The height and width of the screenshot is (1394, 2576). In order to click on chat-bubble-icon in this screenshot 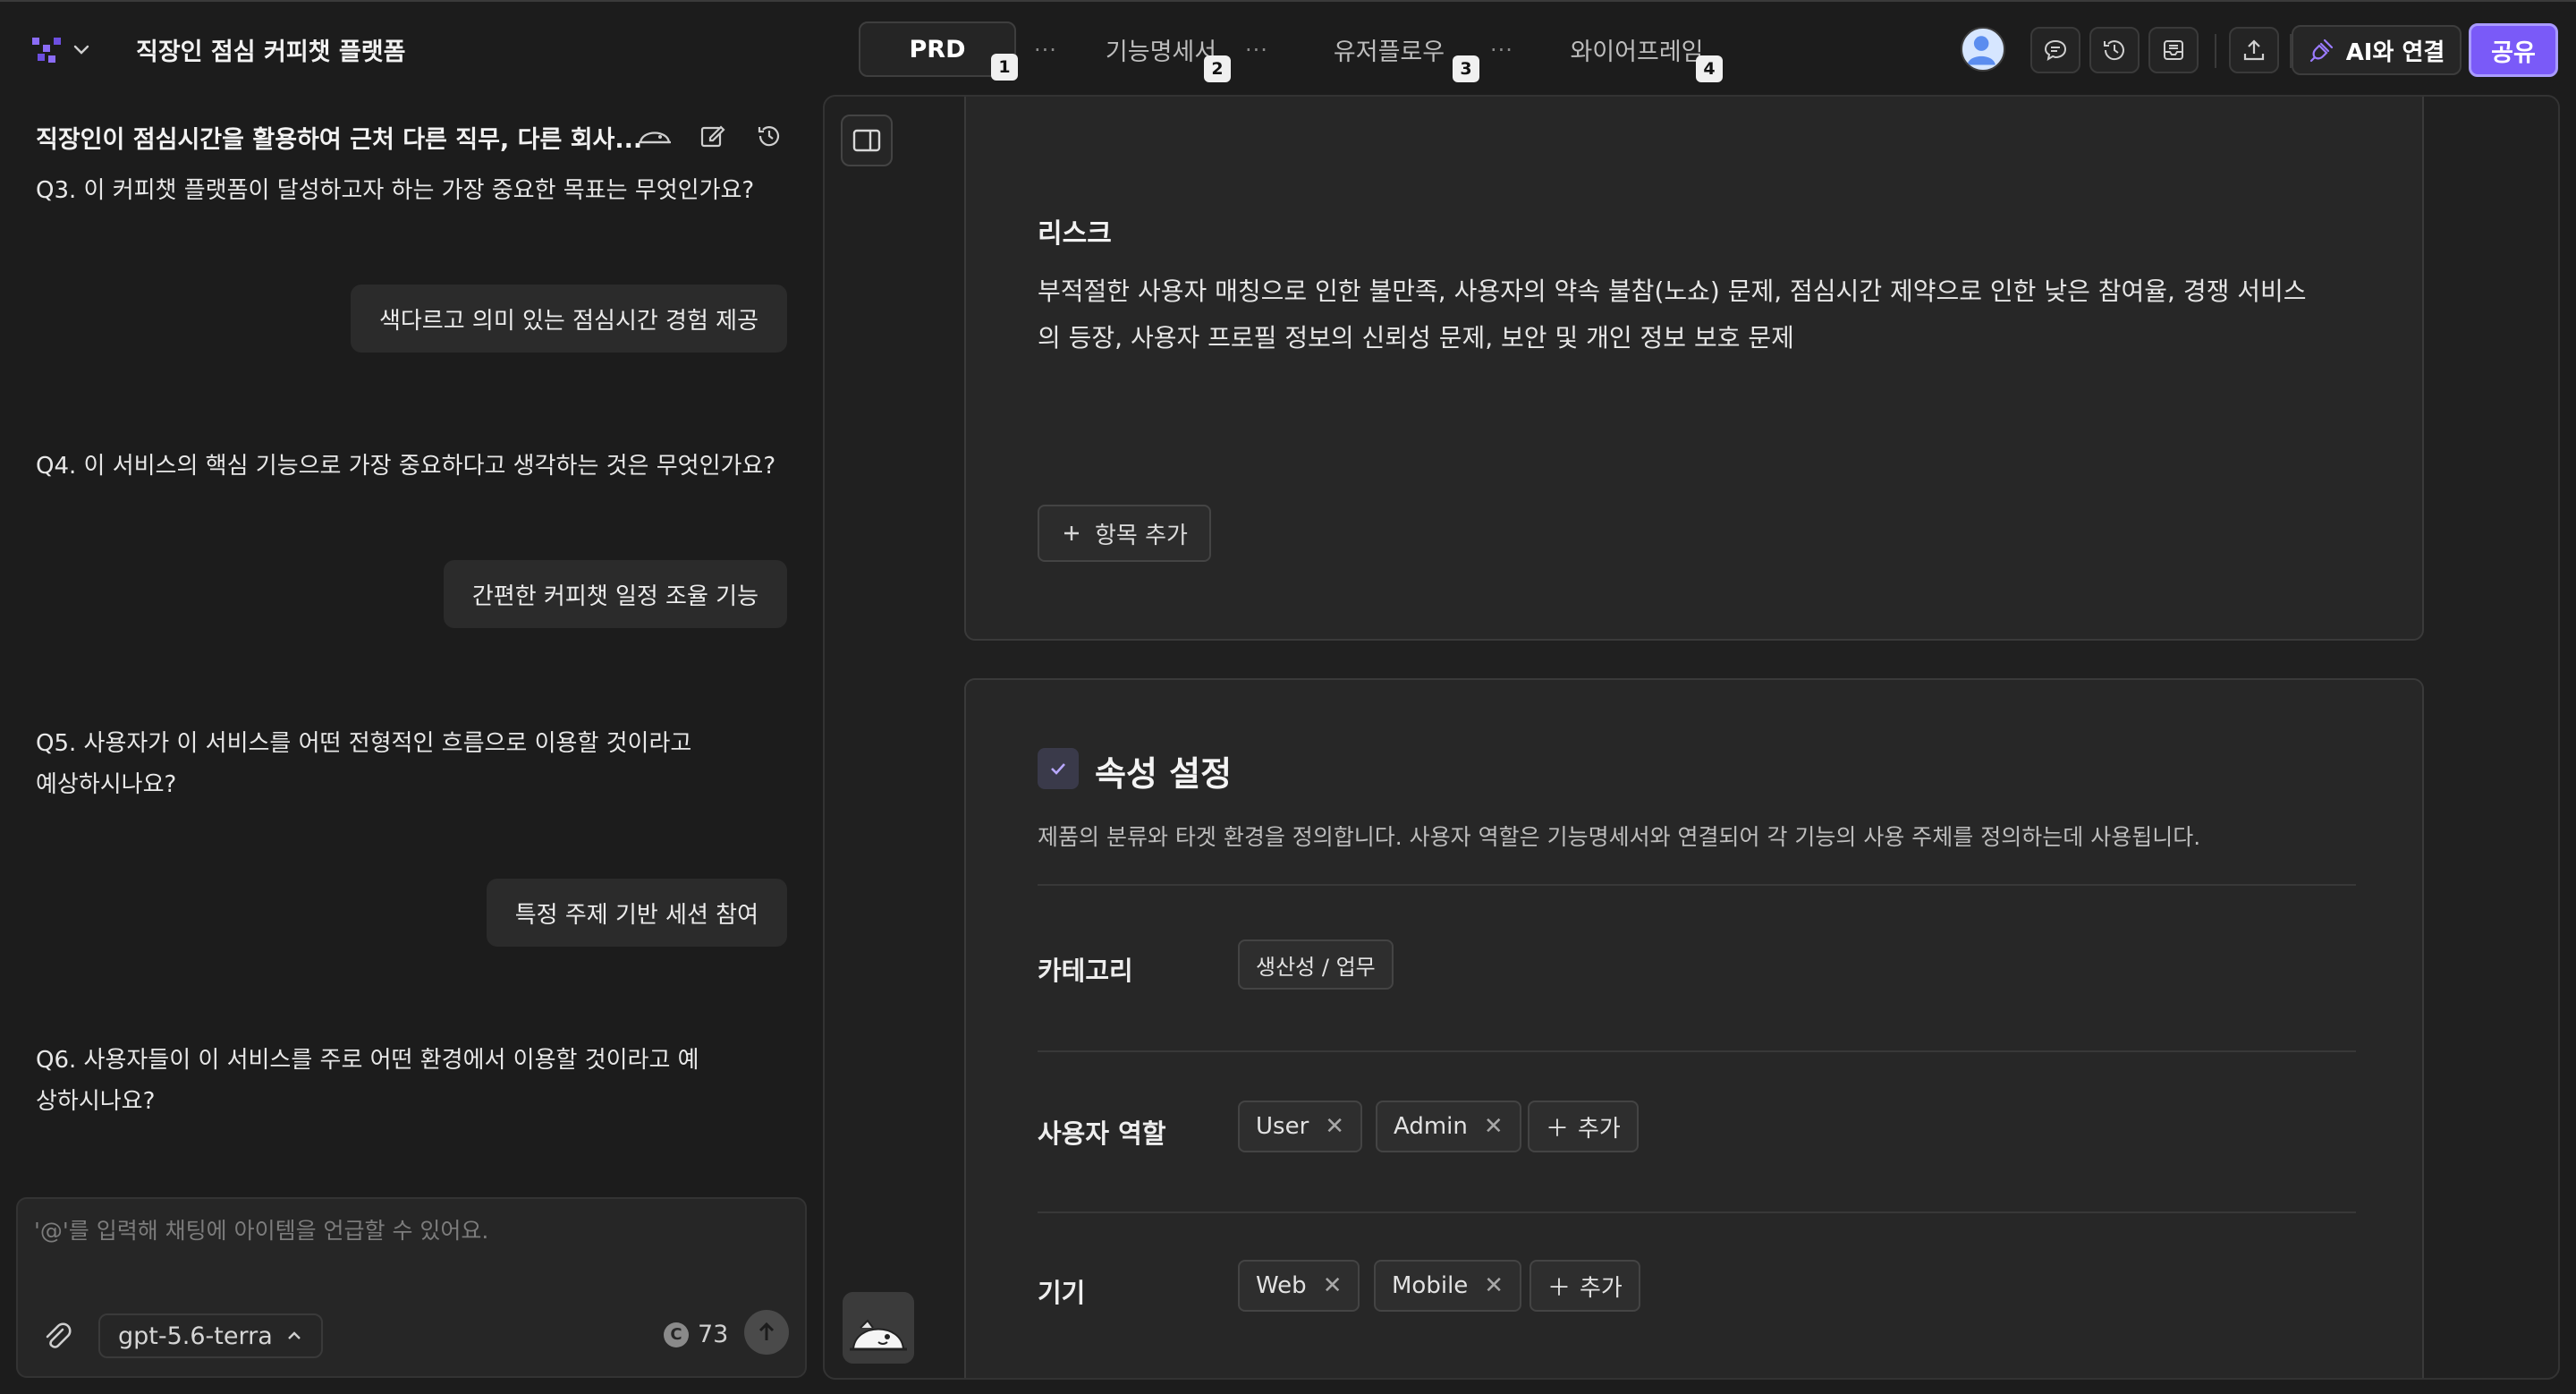, I will do `click(2055, 51)`.